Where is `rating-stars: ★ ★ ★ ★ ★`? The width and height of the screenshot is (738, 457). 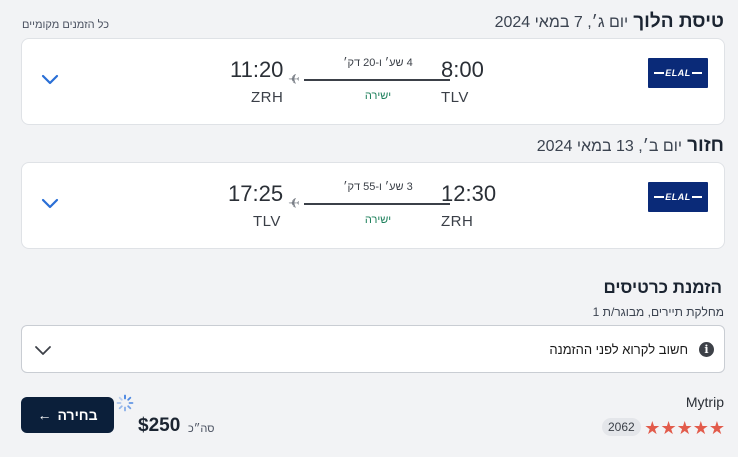 rating-stars: ★ ★ ★ ★ ★ is located at coordinates (684, 428).